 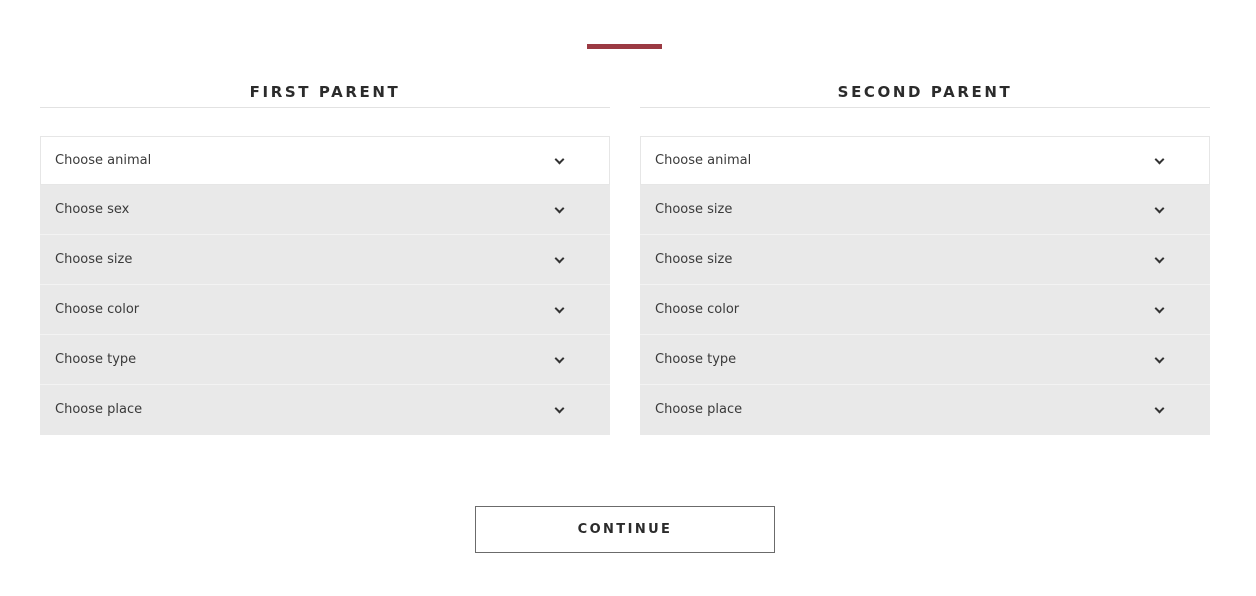 I want to click on first-parent-place-select: Choose place, so click(x=325, y=410).